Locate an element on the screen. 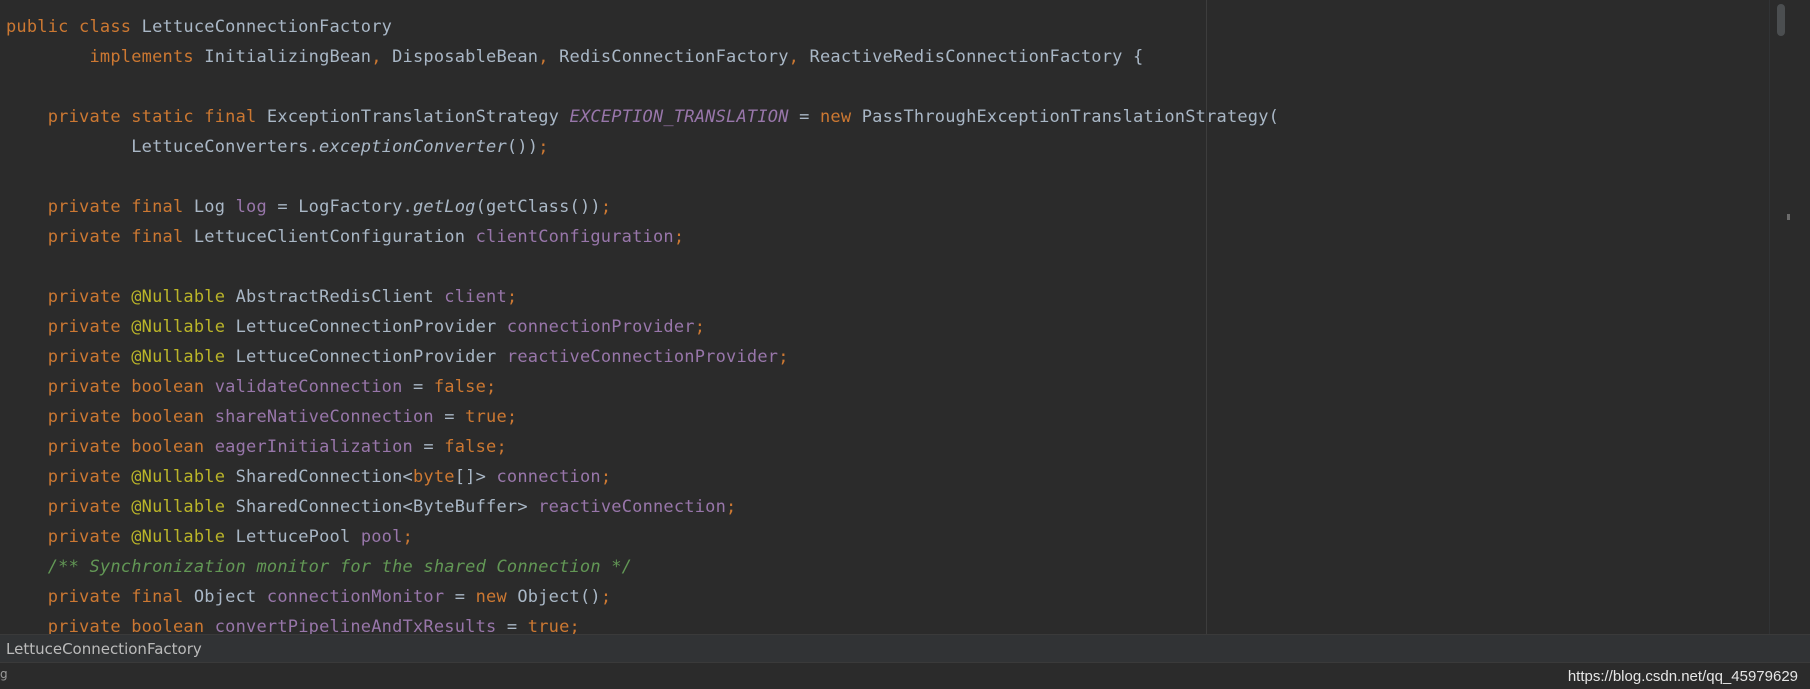 The image size is (1810, 689). code-token: InitializingBean is located at coordinates (288, 57).